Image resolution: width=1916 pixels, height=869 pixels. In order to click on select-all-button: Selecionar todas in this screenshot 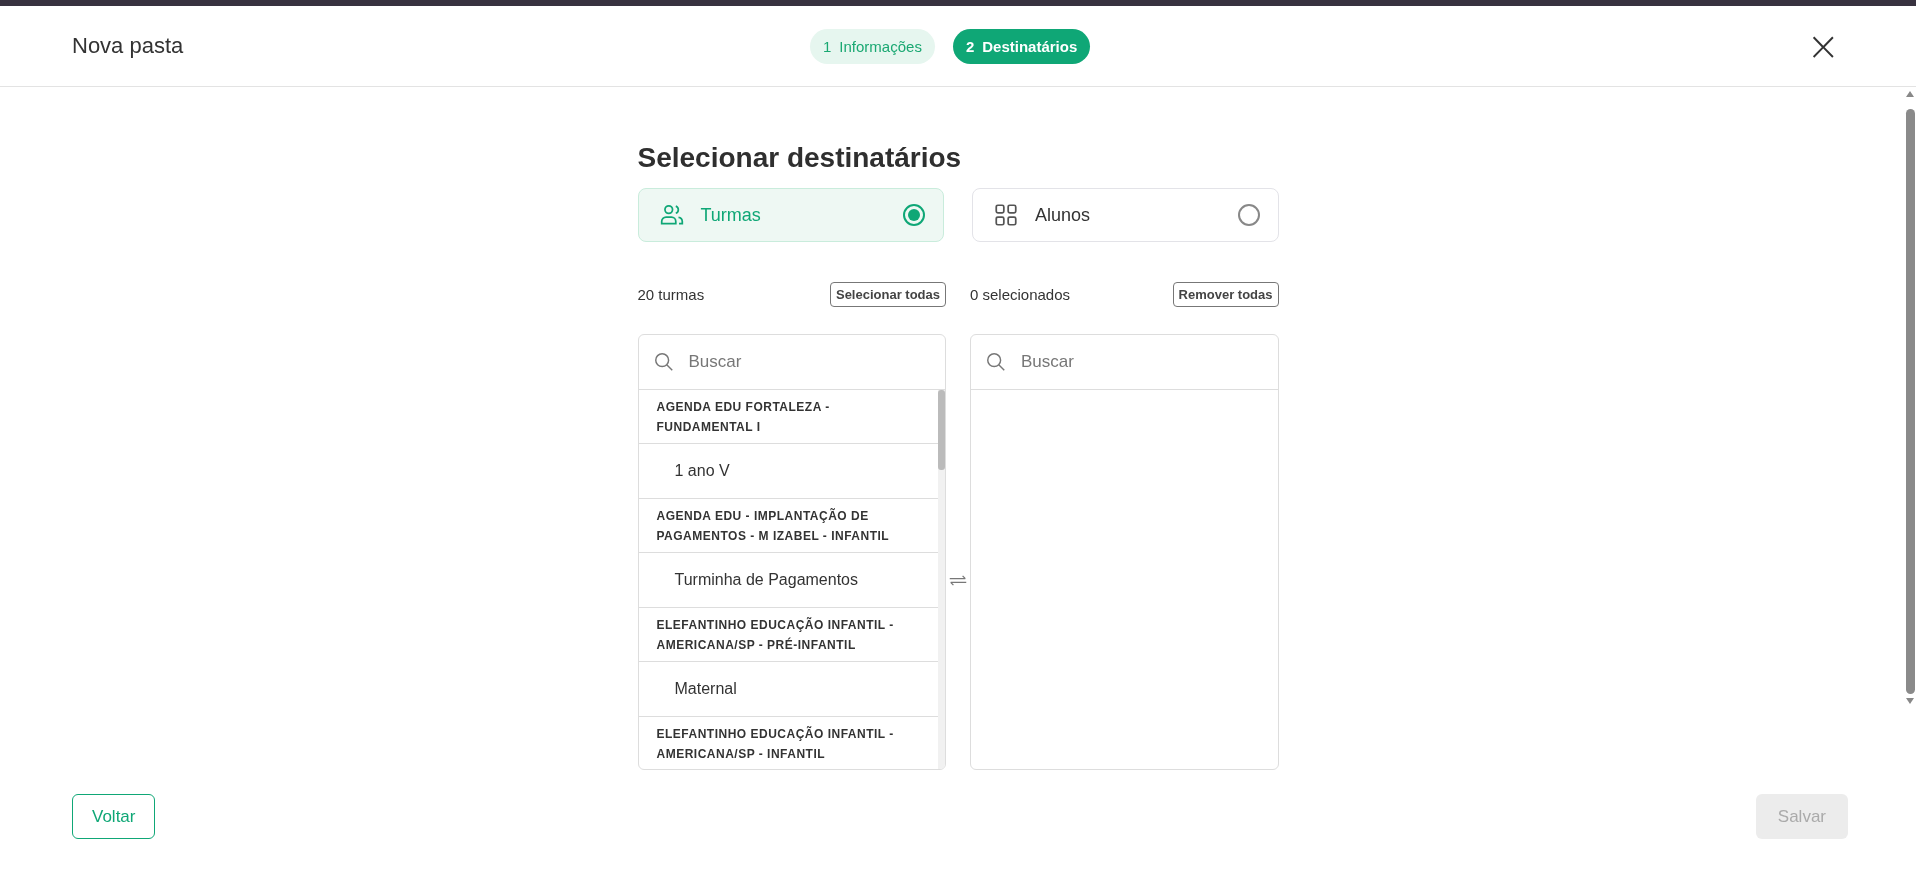, I will do `click(887, 294)`.